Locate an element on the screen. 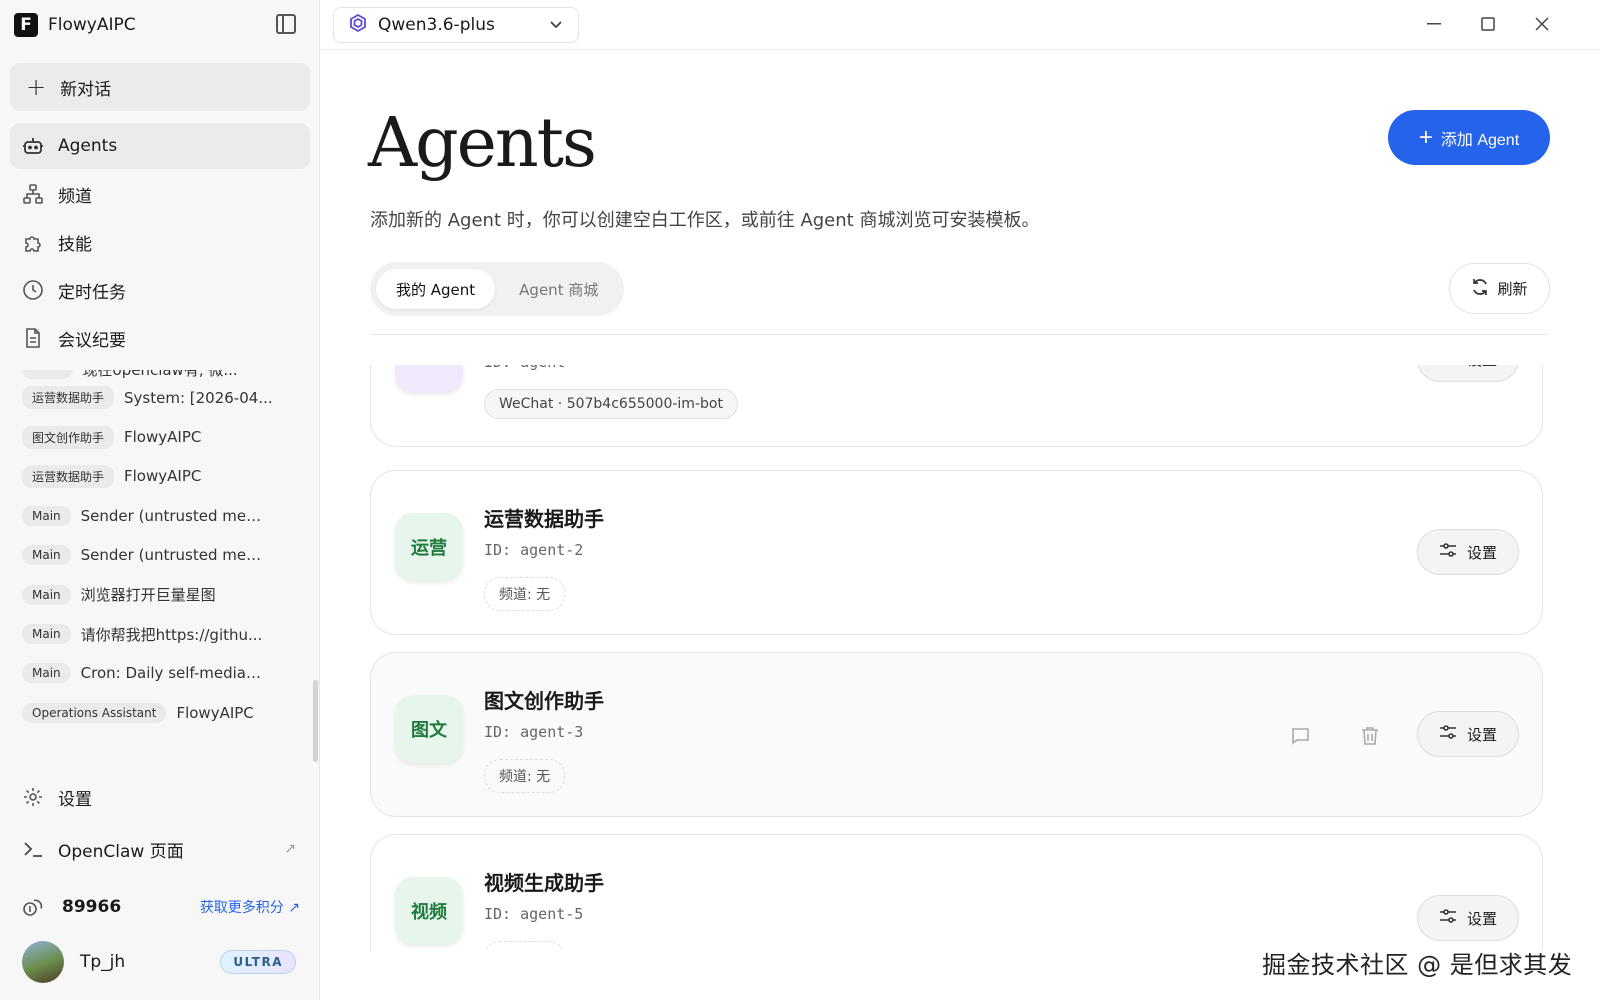 This screenshot has height=1000, width=1600. tab-agent-store: Agent 商城 is located at coordinates (558, 289).